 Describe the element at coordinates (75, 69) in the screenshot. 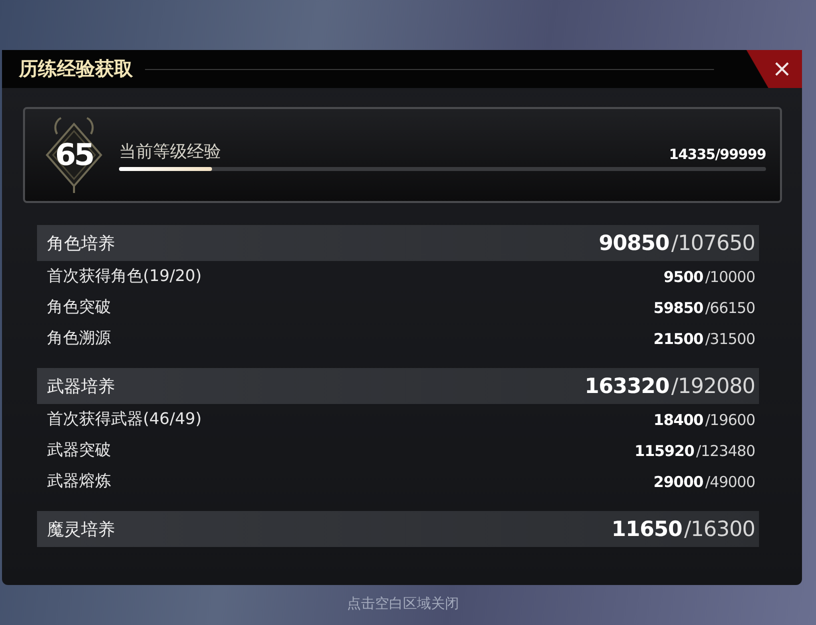

I see `dialog-title: 历练经验获取` at that location.